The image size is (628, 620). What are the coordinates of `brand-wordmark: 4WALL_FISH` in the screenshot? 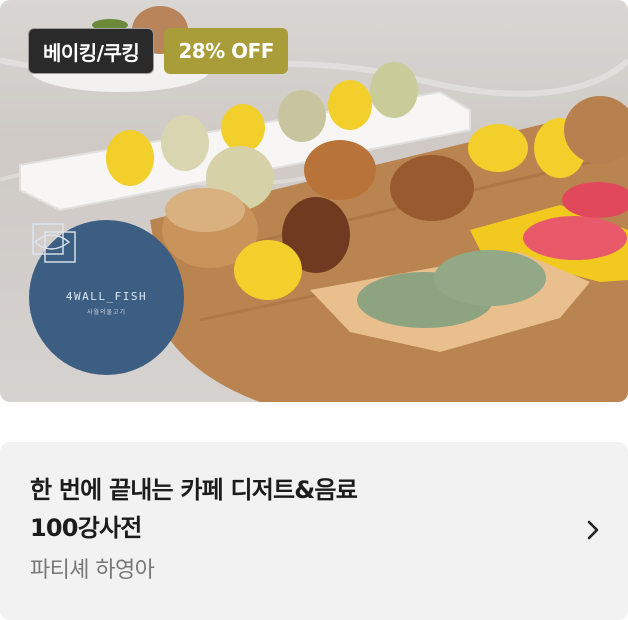 It's located at (106, 296).